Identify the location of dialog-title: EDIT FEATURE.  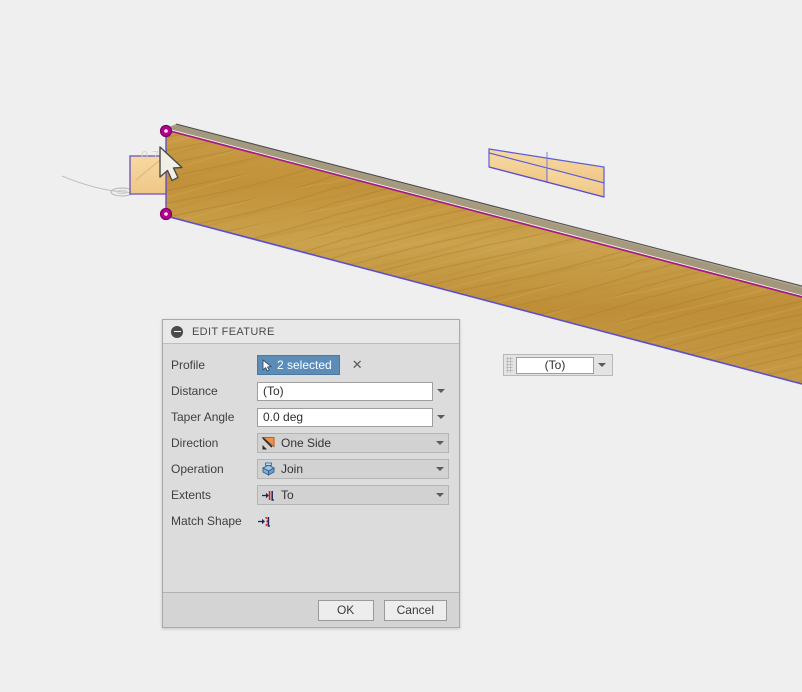
(233, 331).